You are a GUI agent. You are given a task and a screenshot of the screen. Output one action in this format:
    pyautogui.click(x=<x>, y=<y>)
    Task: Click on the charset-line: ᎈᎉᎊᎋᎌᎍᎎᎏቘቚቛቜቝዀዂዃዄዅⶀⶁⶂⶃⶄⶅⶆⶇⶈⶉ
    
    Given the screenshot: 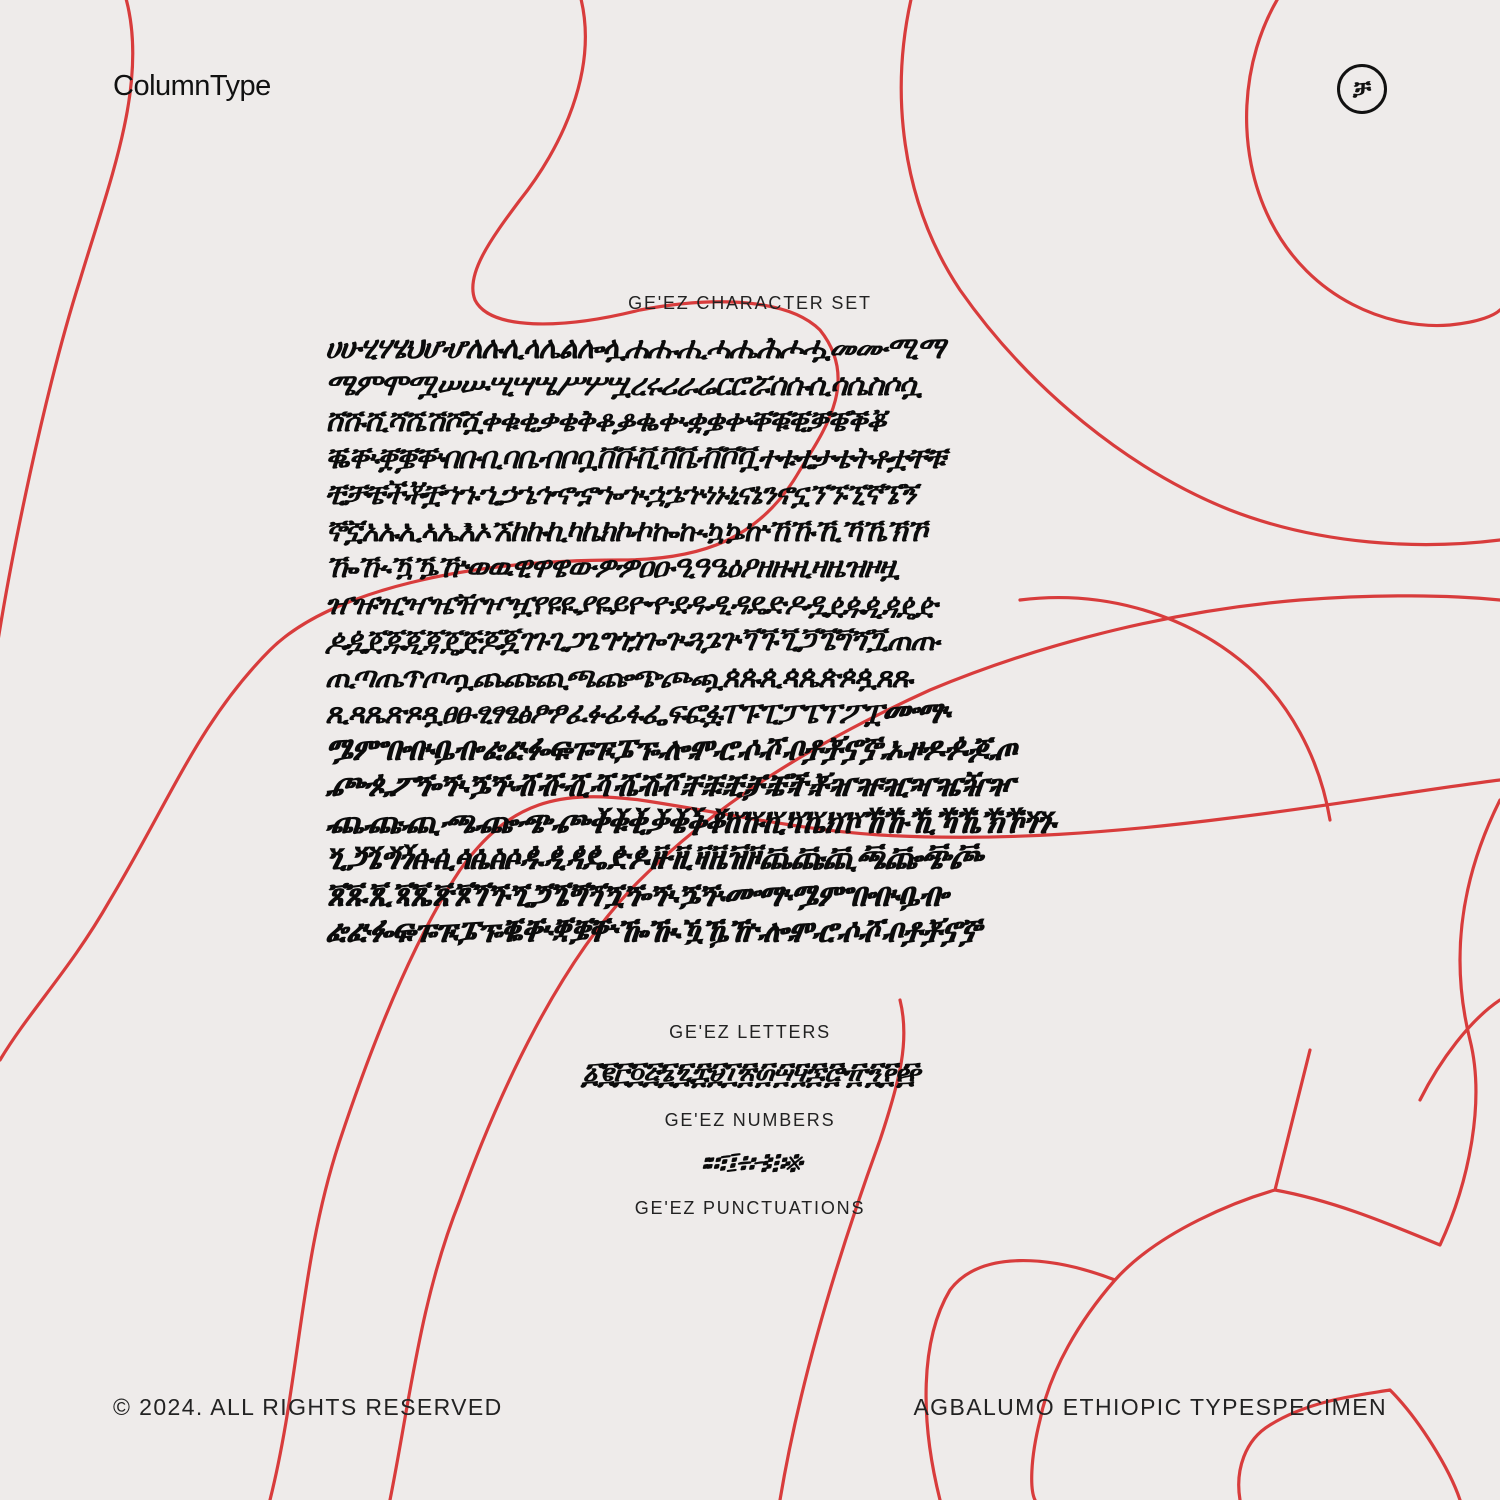 What is the action you would take?
    pyautogui.click(x=653, y=932)
    